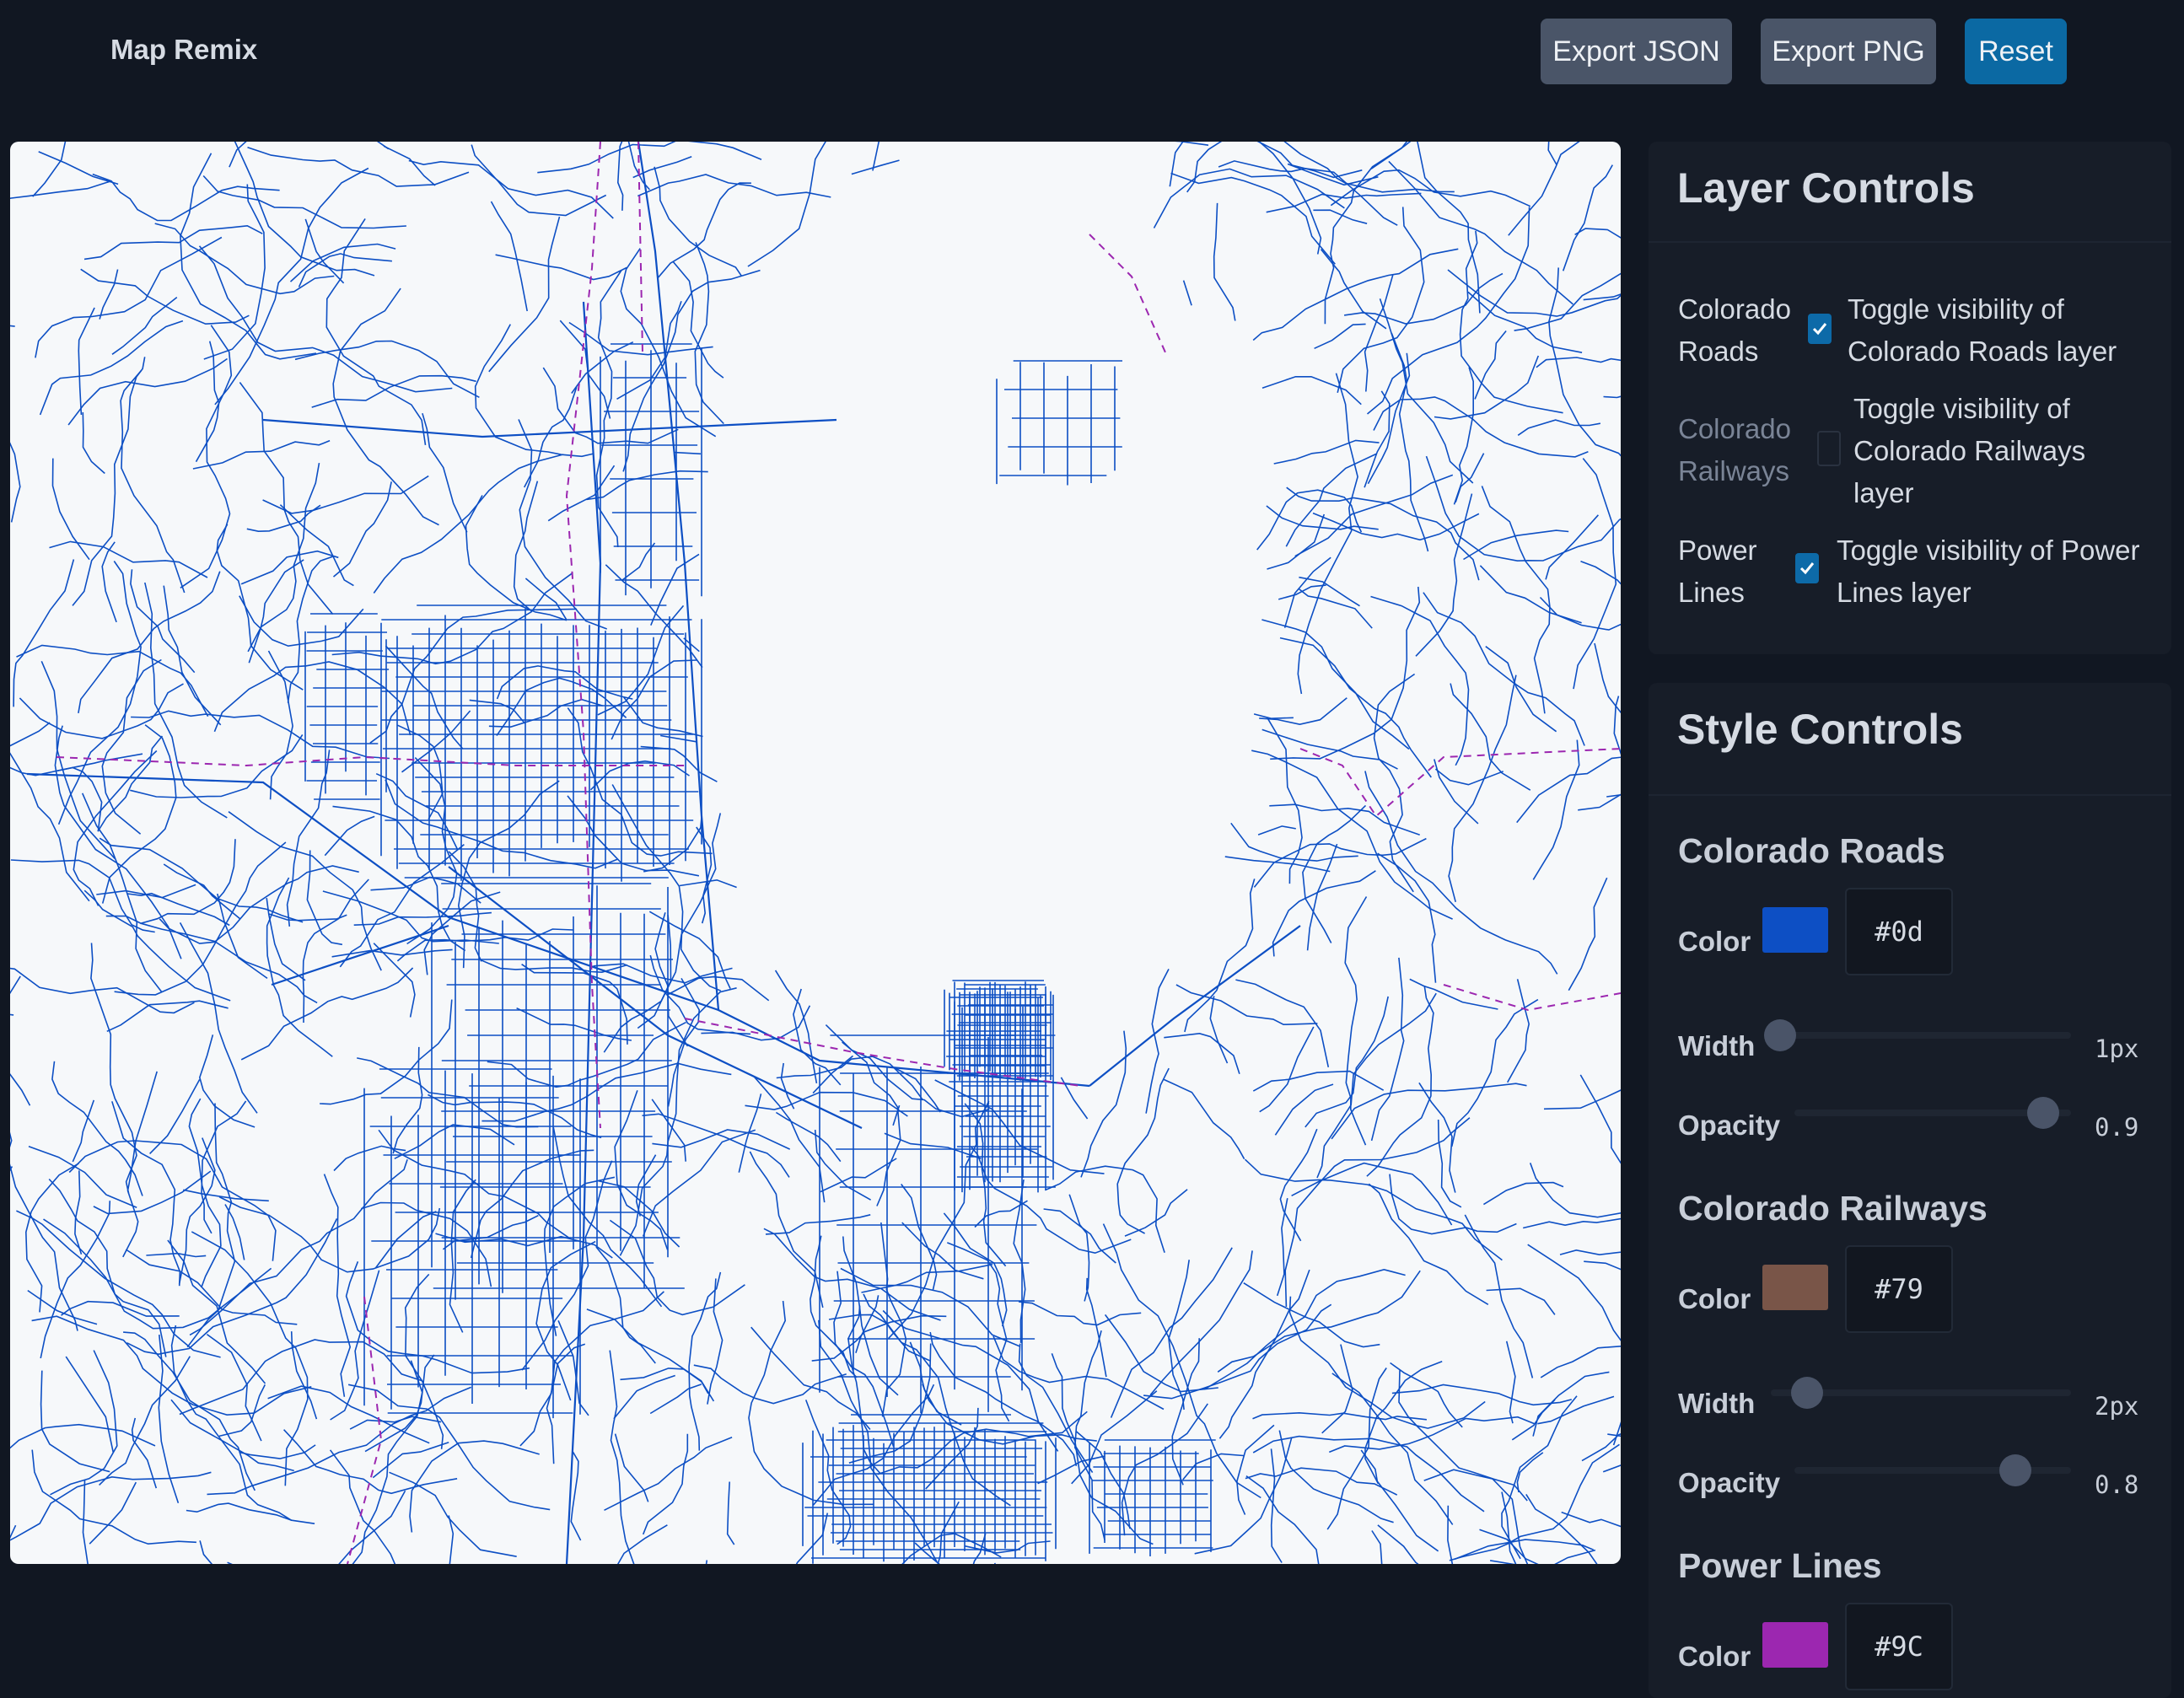 Image resolution: width=2184 pixels, height=1698 pixels. I want to click on export-png-button: Export PNG, so click(1848, 51).